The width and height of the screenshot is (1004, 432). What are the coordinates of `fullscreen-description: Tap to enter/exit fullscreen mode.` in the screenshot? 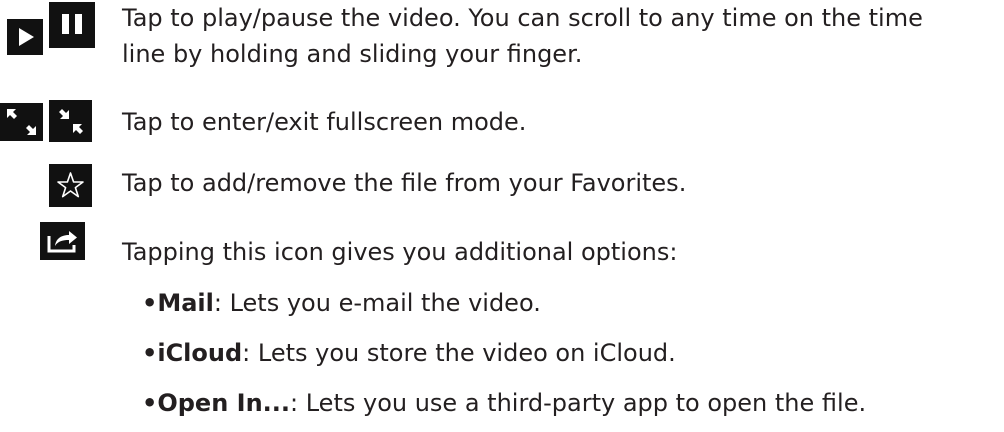 It's located at (324, 122).